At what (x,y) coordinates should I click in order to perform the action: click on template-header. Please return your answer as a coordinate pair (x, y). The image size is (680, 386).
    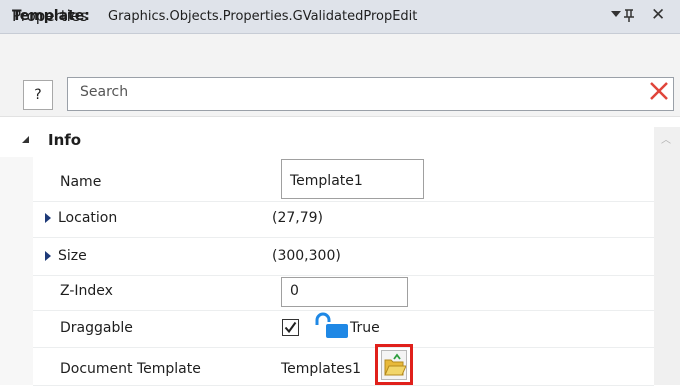
    Looking at the image, I should click on (340, 53).